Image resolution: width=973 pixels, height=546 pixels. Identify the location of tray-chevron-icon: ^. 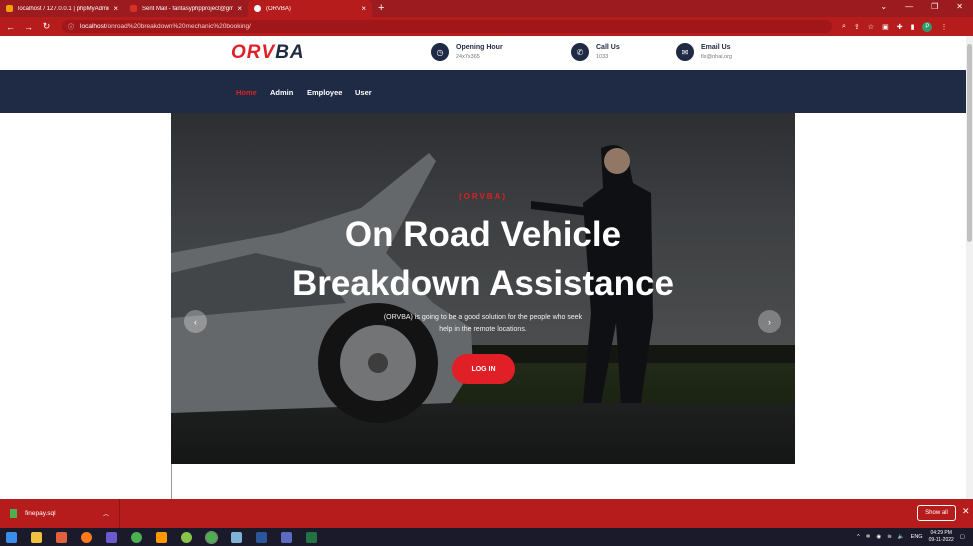
(858, 537).